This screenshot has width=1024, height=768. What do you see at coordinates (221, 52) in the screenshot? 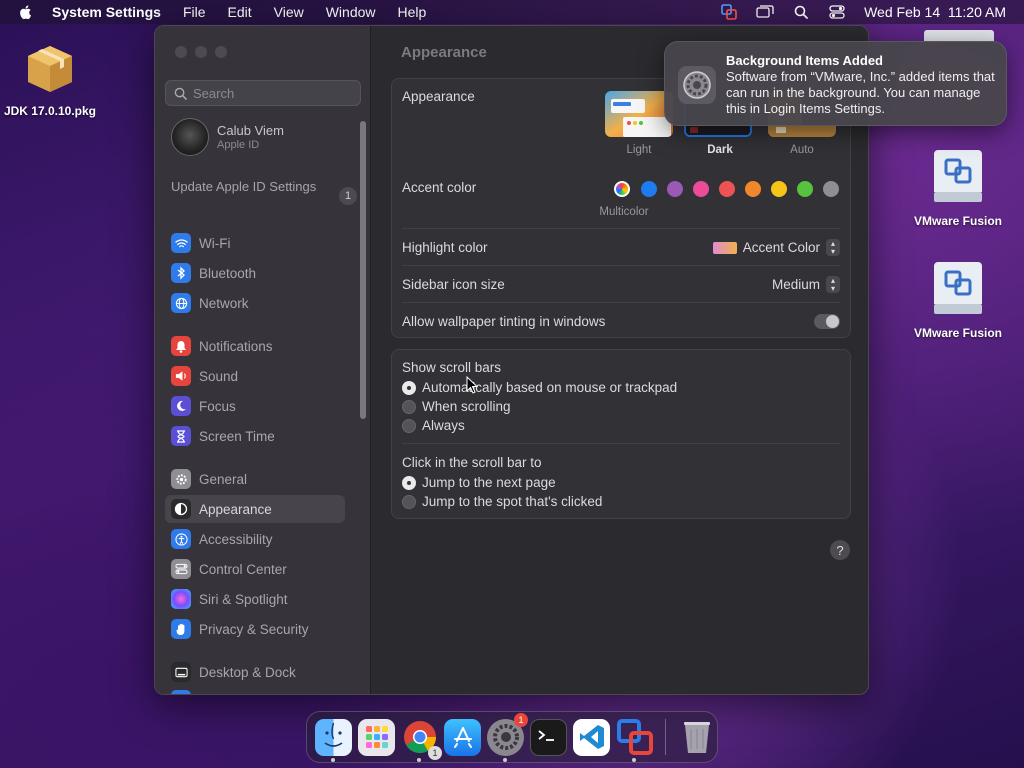
I see `zoom-button` at bounding box center [221, 52].